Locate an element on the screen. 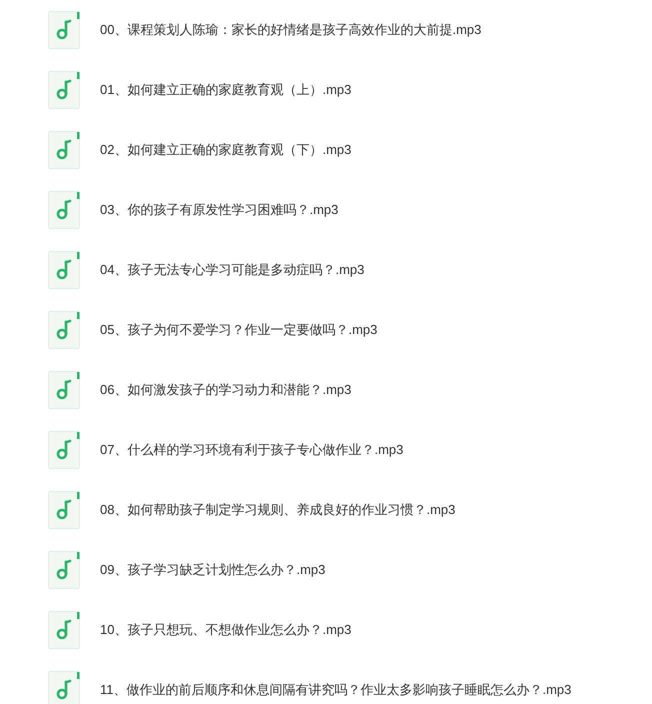 This screenshot has width=652, height=704. file-name: 06、如何激发孩子的学习动力和潜能？.mp3 is located at coordinates (226, 390).